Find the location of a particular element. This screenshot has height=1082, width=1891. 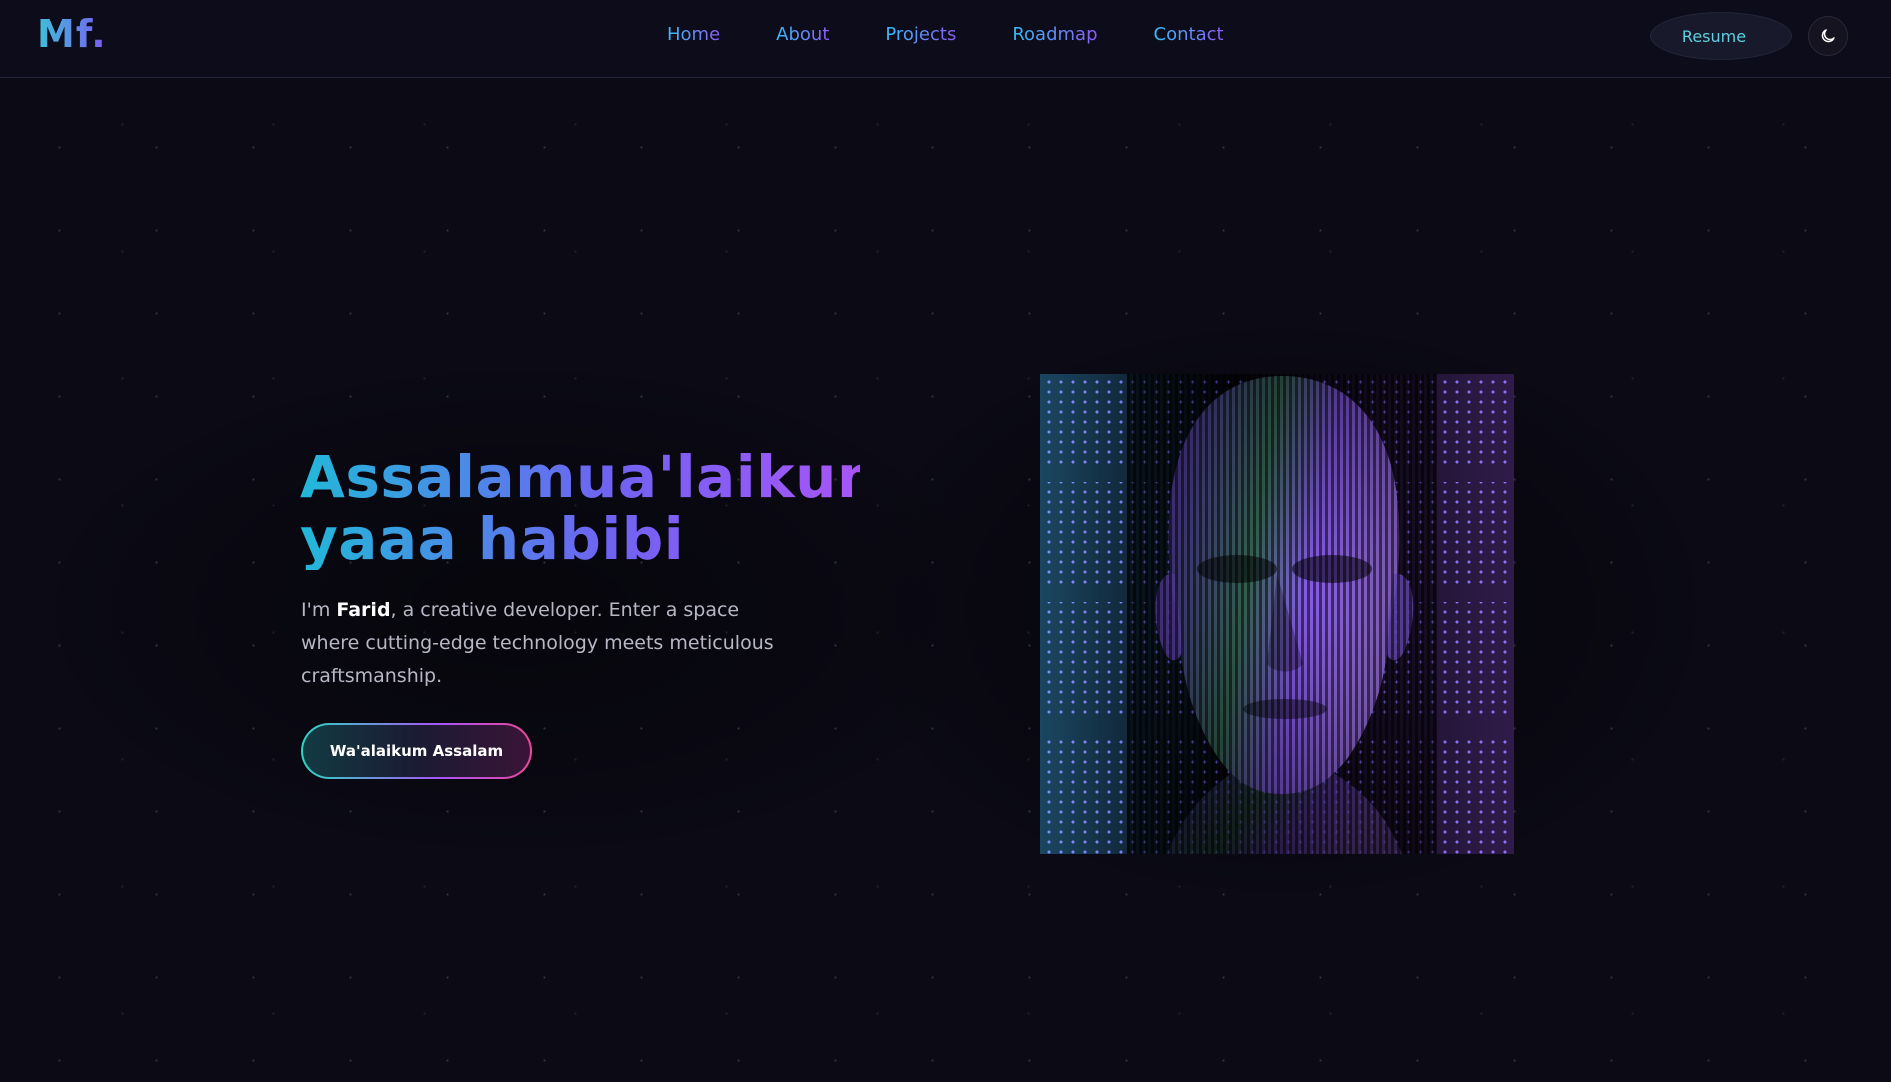

moon-icon is located at coordinates (1828, 36).